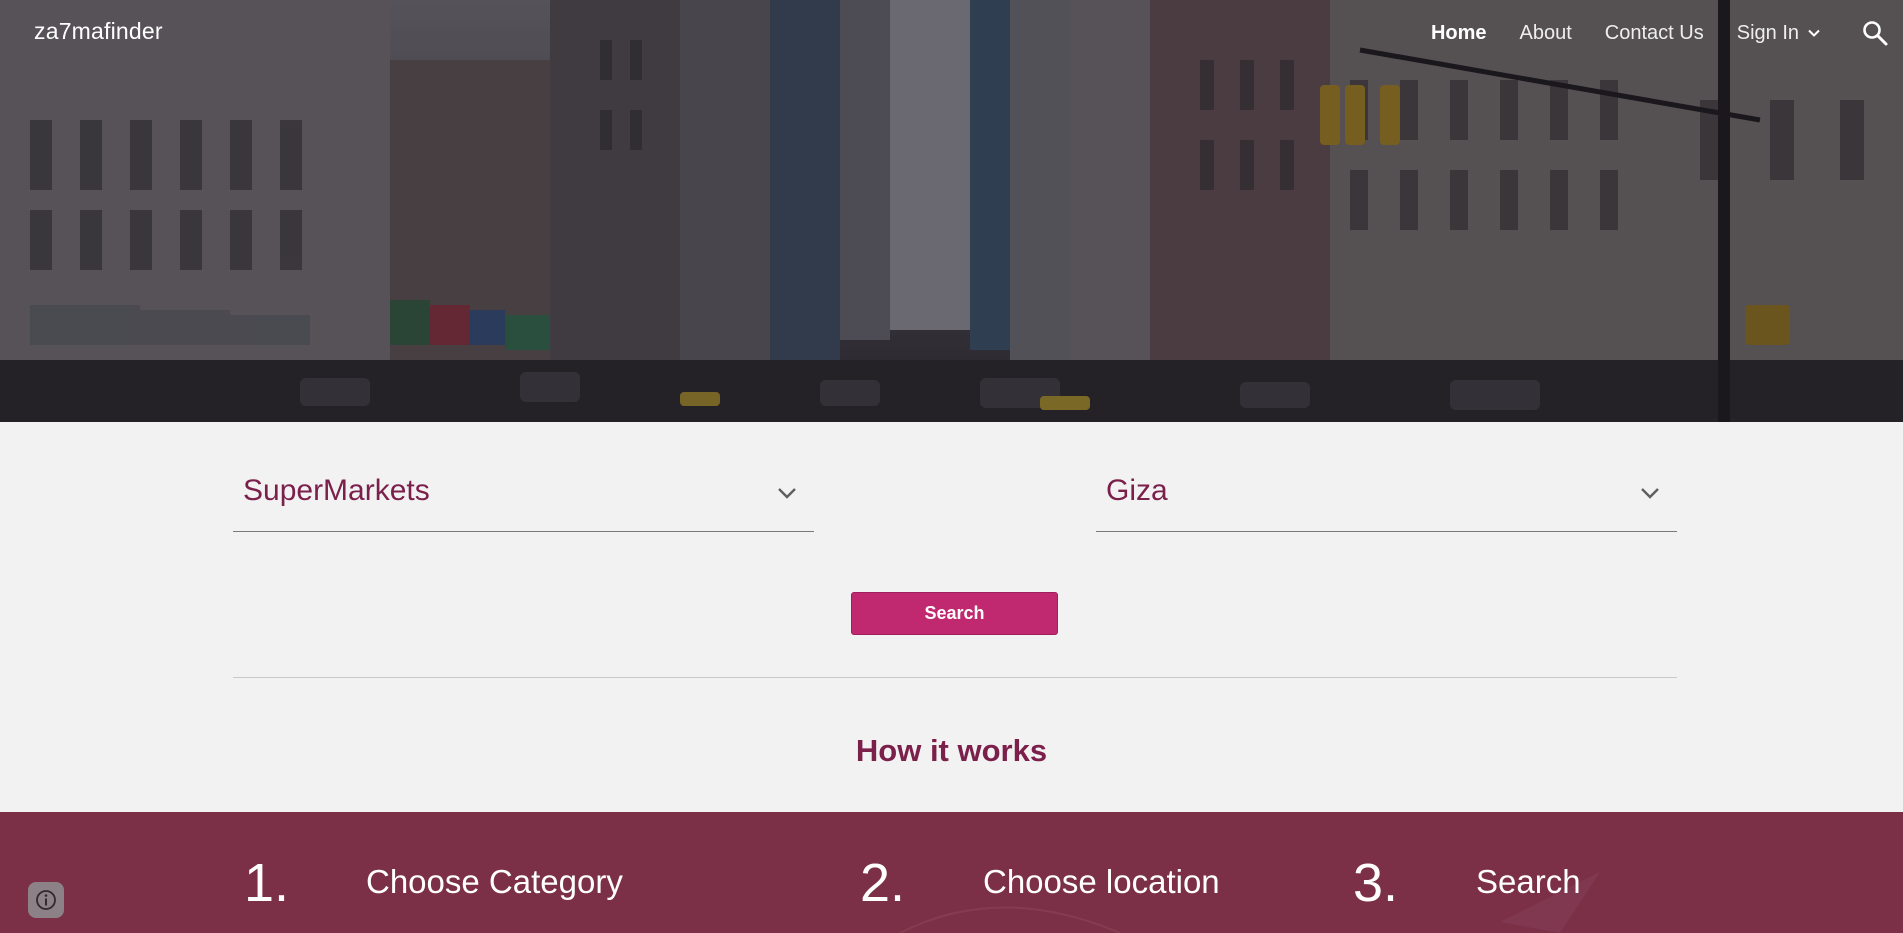 The width and height of the screenshot is (1903, 933). I want to click on location-dropdown: Giza, so click(1386, 494).